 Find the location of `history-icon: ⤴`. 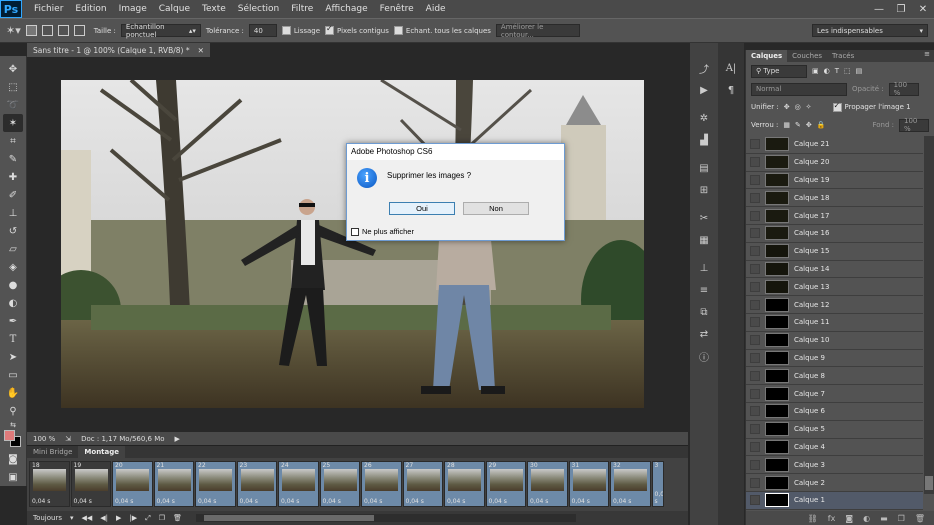

history-icon: ⤴ is located at coordinates (704, 68).